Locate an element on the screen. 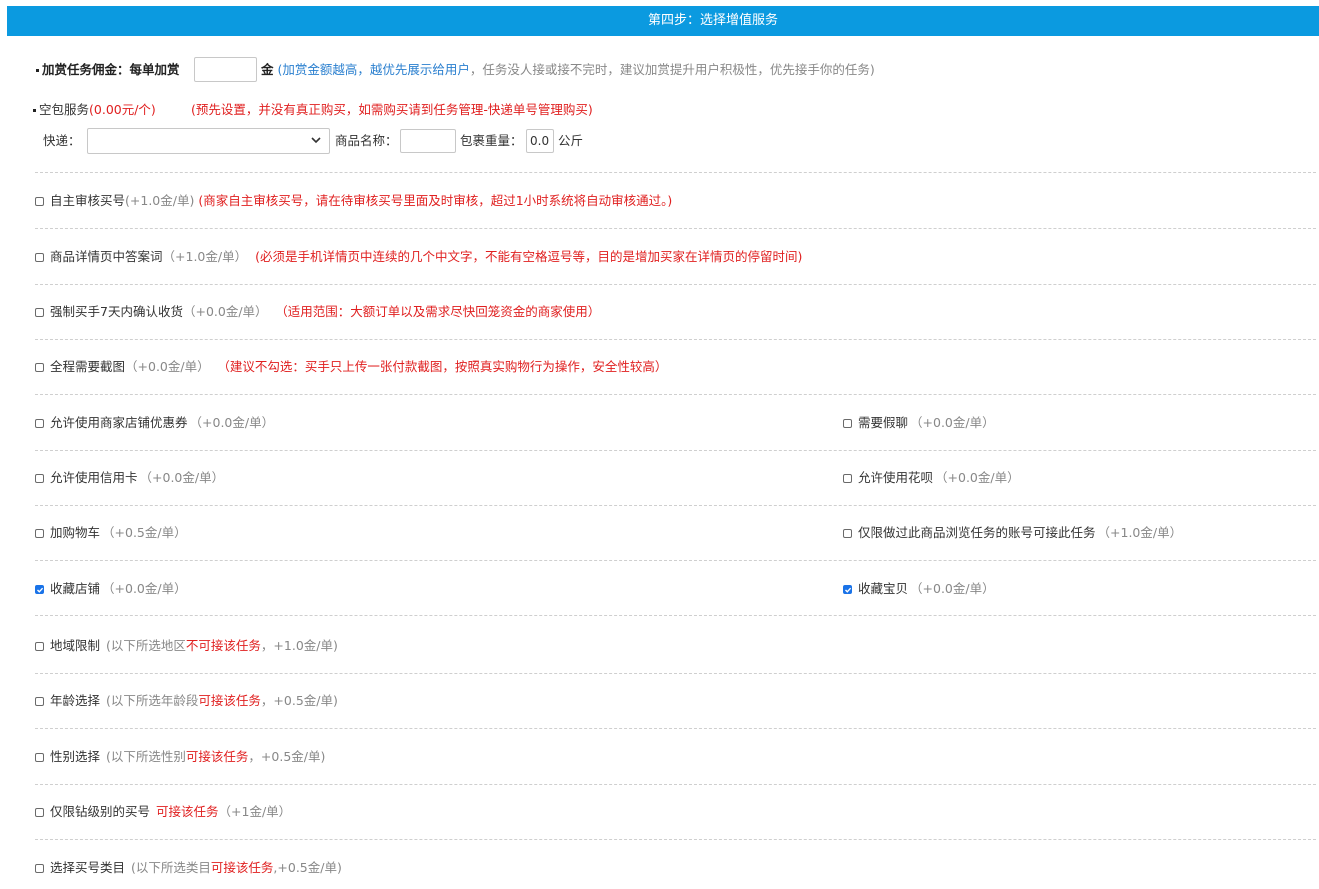 The height and width of the screenshot is (889, 1319). weight-label: 包裹重量： is located at coordinates (491, 140).